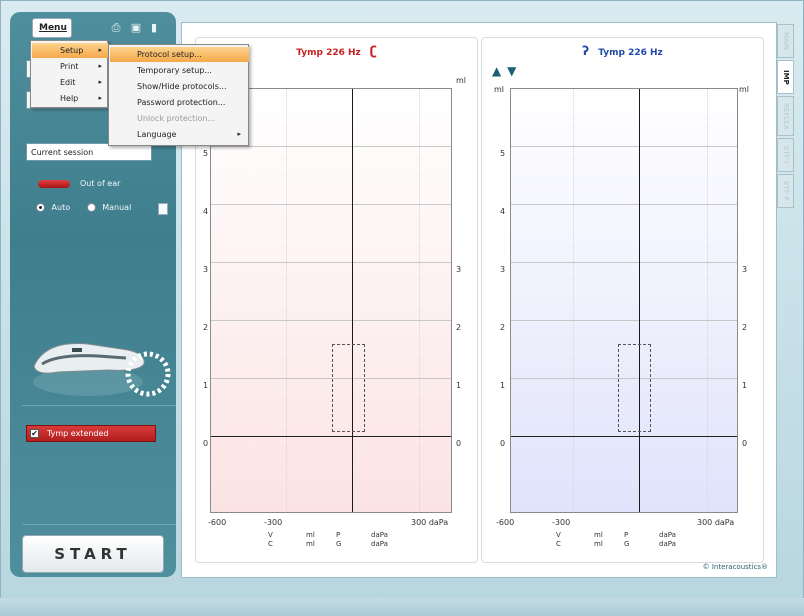  What do you see at coordinates (558, 544) in the screenshot?
I see `readout-label: C` at bounding box center [558, 544].